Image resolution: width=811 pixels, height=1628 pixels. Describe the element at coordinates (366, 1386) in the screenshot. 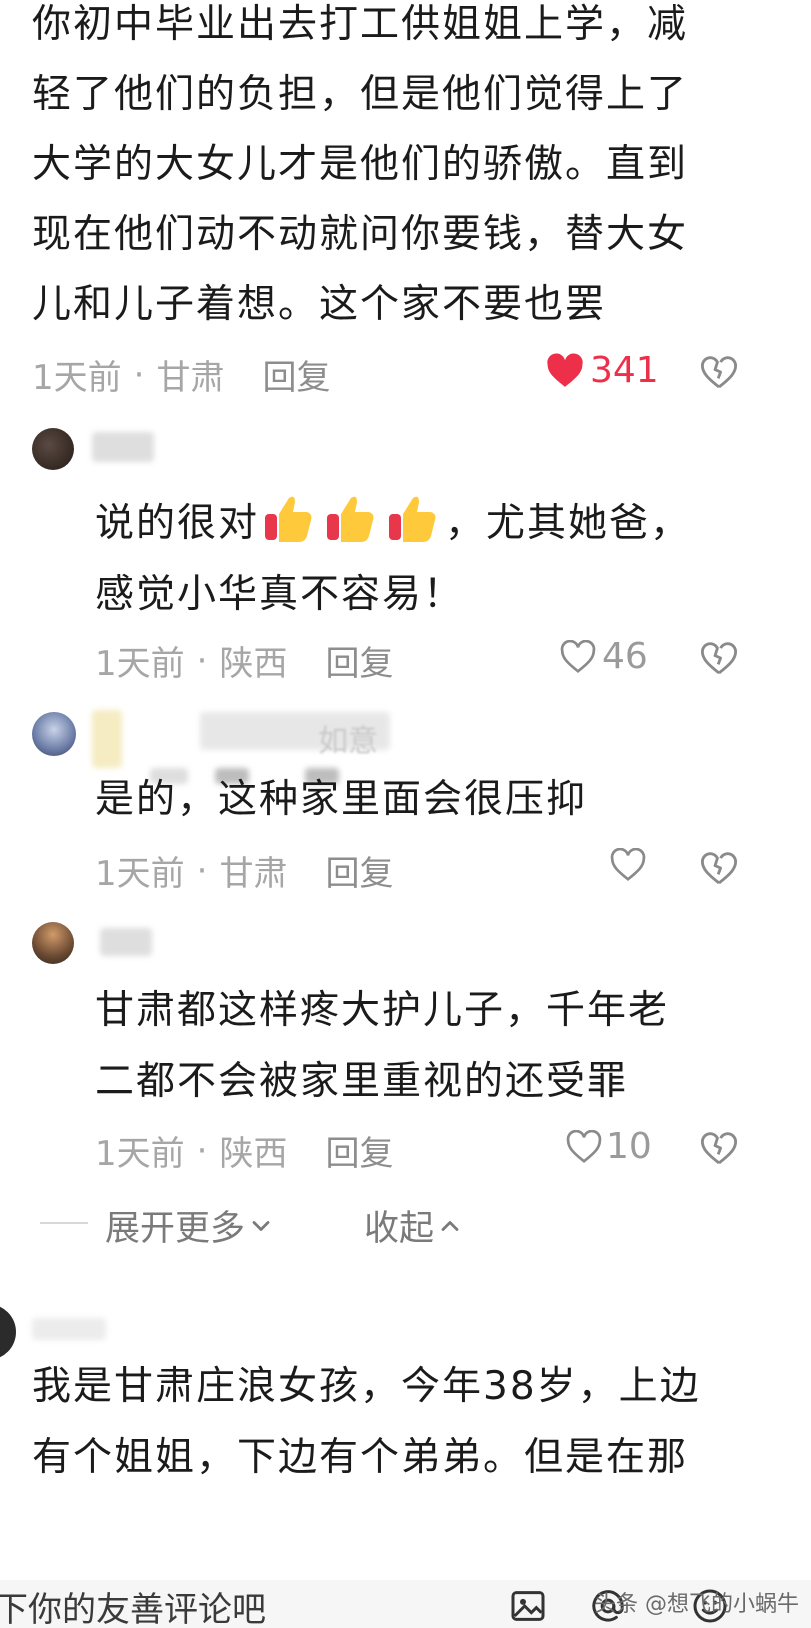

I see `comment-5-line: 我是甘肃庄浪女孩，今年38岁，上边` at that location.